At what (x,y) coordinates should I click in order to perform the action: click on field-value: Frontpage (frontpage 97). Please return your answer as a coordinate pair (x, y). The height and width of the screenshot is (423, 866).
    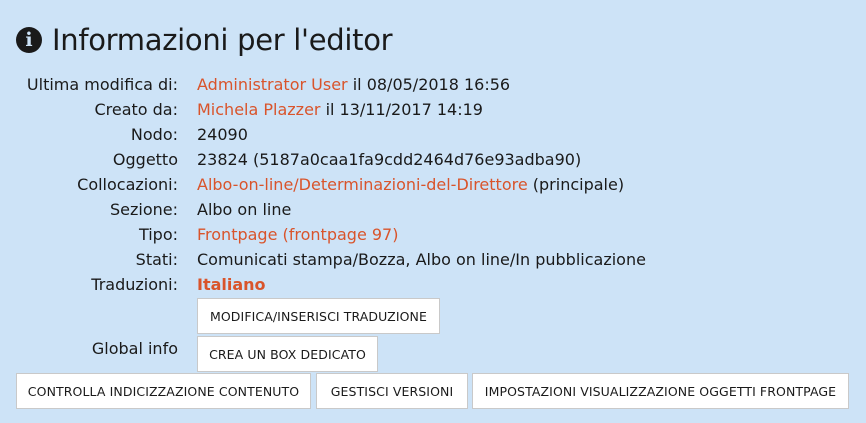
    Looking at the image, I should click on (297, 234).